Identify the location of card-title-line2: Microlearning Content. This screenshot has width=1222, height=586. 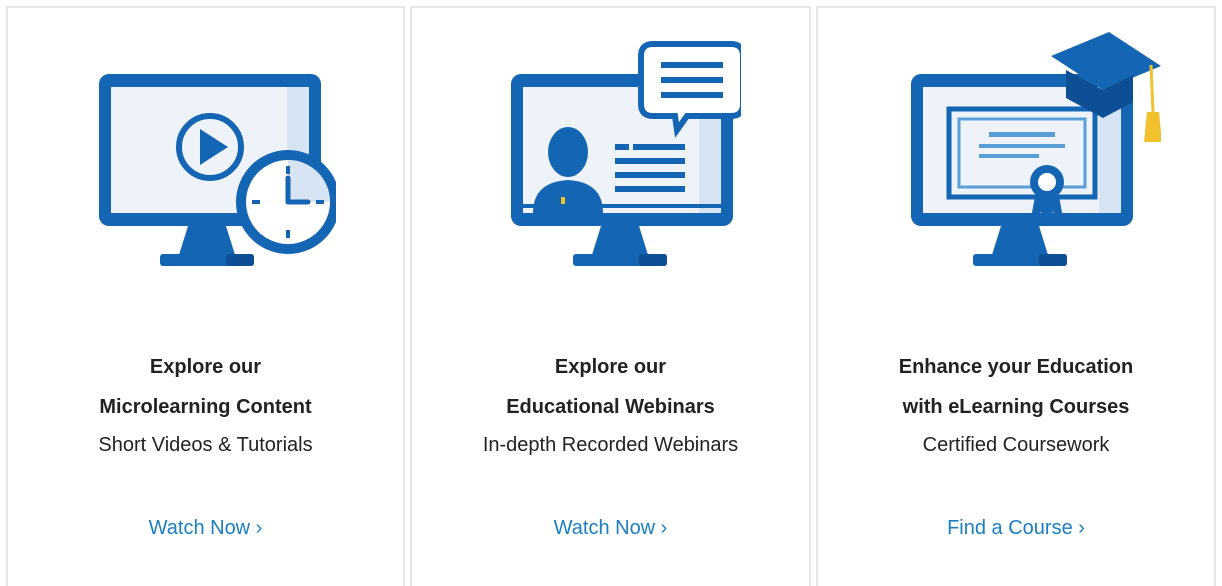
(205, 407).